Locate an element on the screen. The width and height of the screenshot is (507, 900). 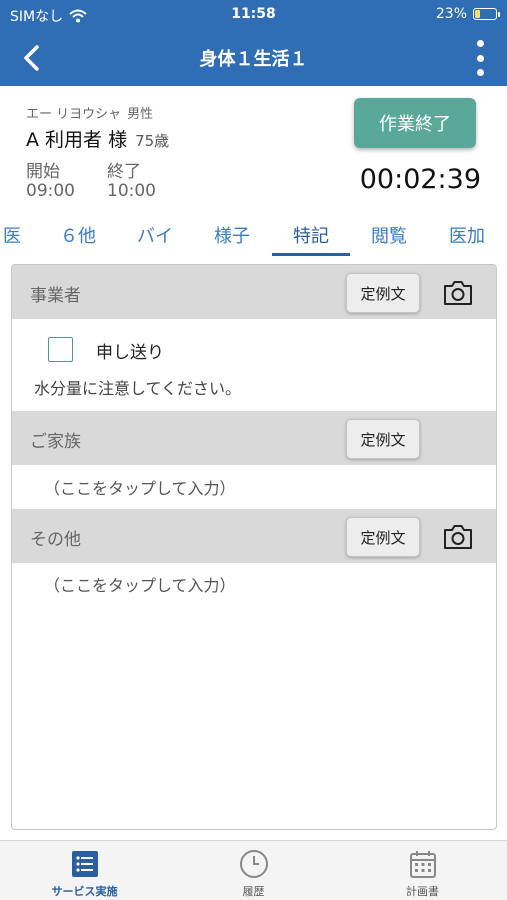
family-section-title: ご家族 is located at coordinates (55, 442).